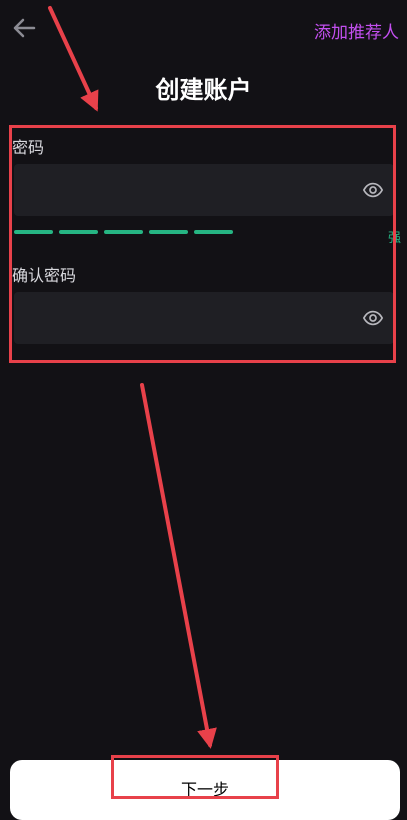 This screenshot has height=820, width=407. What do you see at coordinates (44, 275) in the screenshot?
I see `confirm-password-label: 确认密码` at bounding box center [44, 275].